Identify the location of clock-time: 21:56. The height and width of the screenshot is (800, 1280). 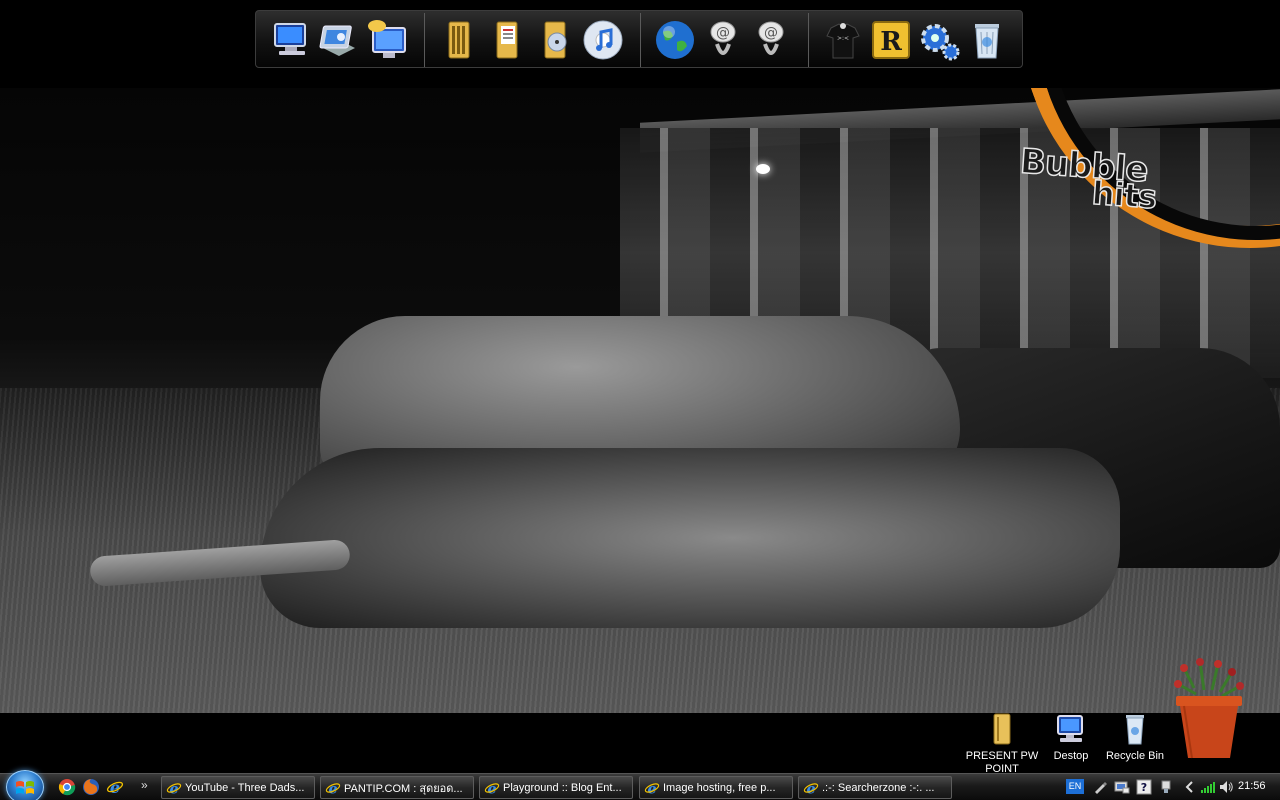
(1252, 786).